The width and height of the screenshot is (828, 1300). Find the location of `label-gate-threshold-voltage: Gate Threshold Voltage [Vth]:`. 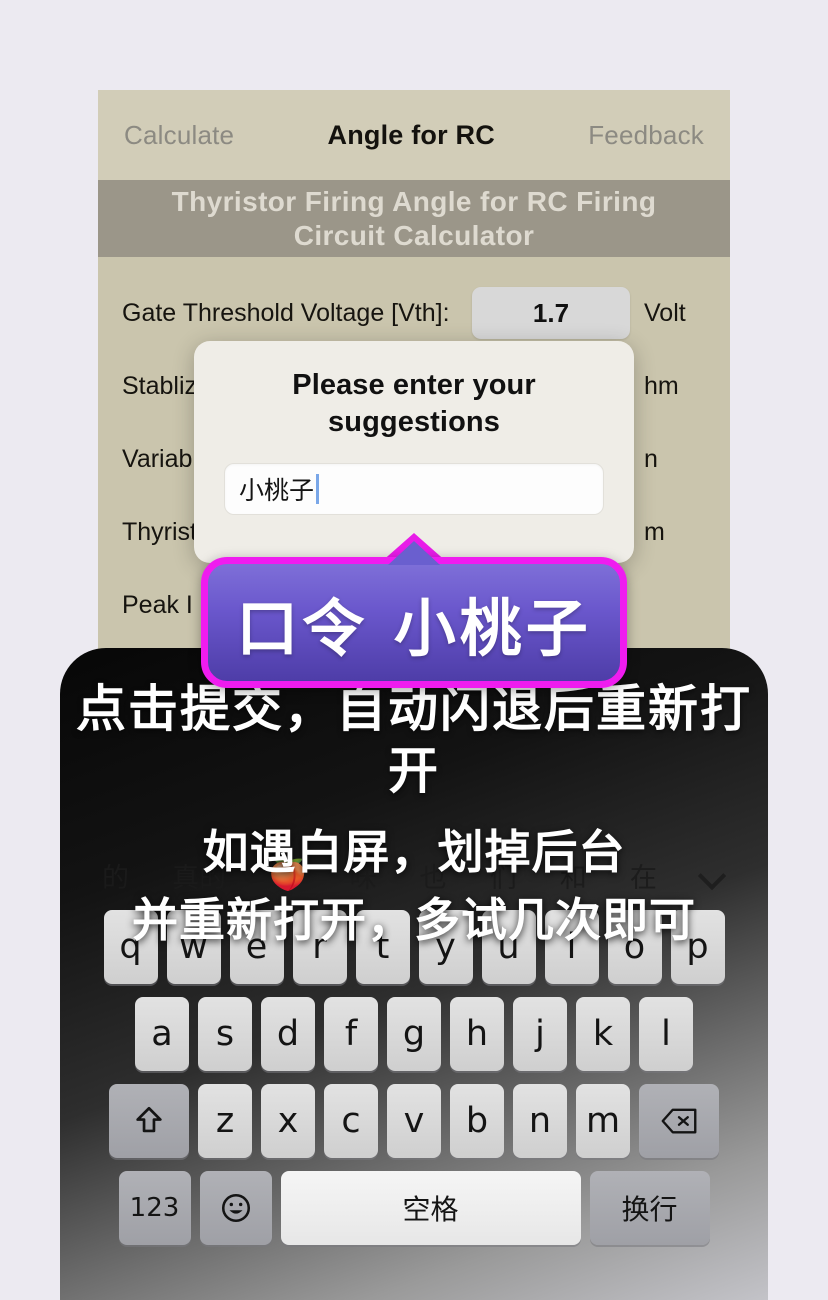

label-gate-threshold-voltage: Gate Threshold Voltage [Vth]: is located at coordinates (286, 312).